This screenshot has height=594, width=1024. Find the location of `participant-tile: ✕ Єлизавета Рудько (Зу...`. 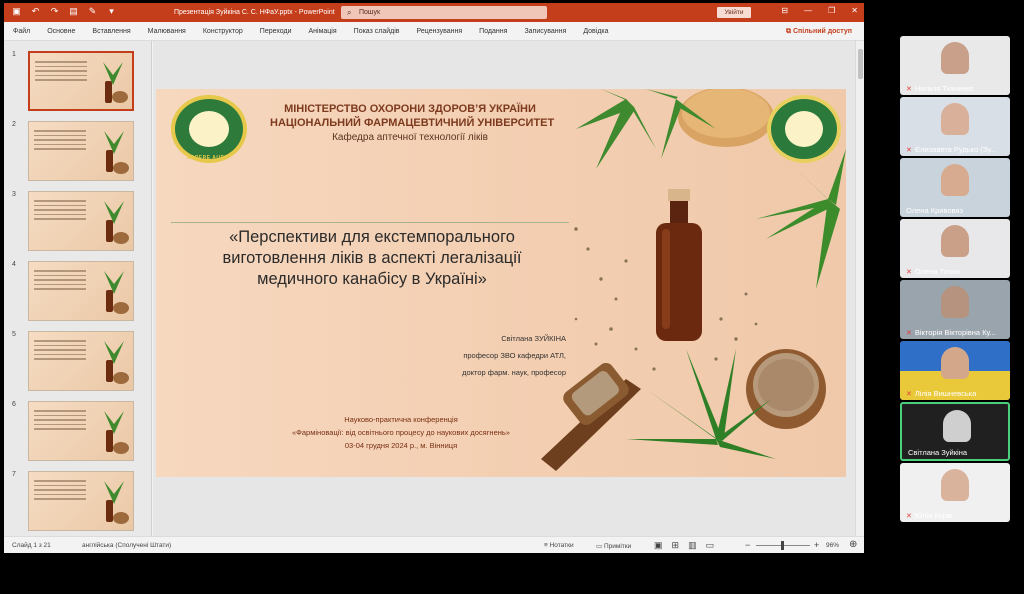

participant-tile: ✕ Єлизавета Рудько (Зу... is located at coordinates (955, 126).